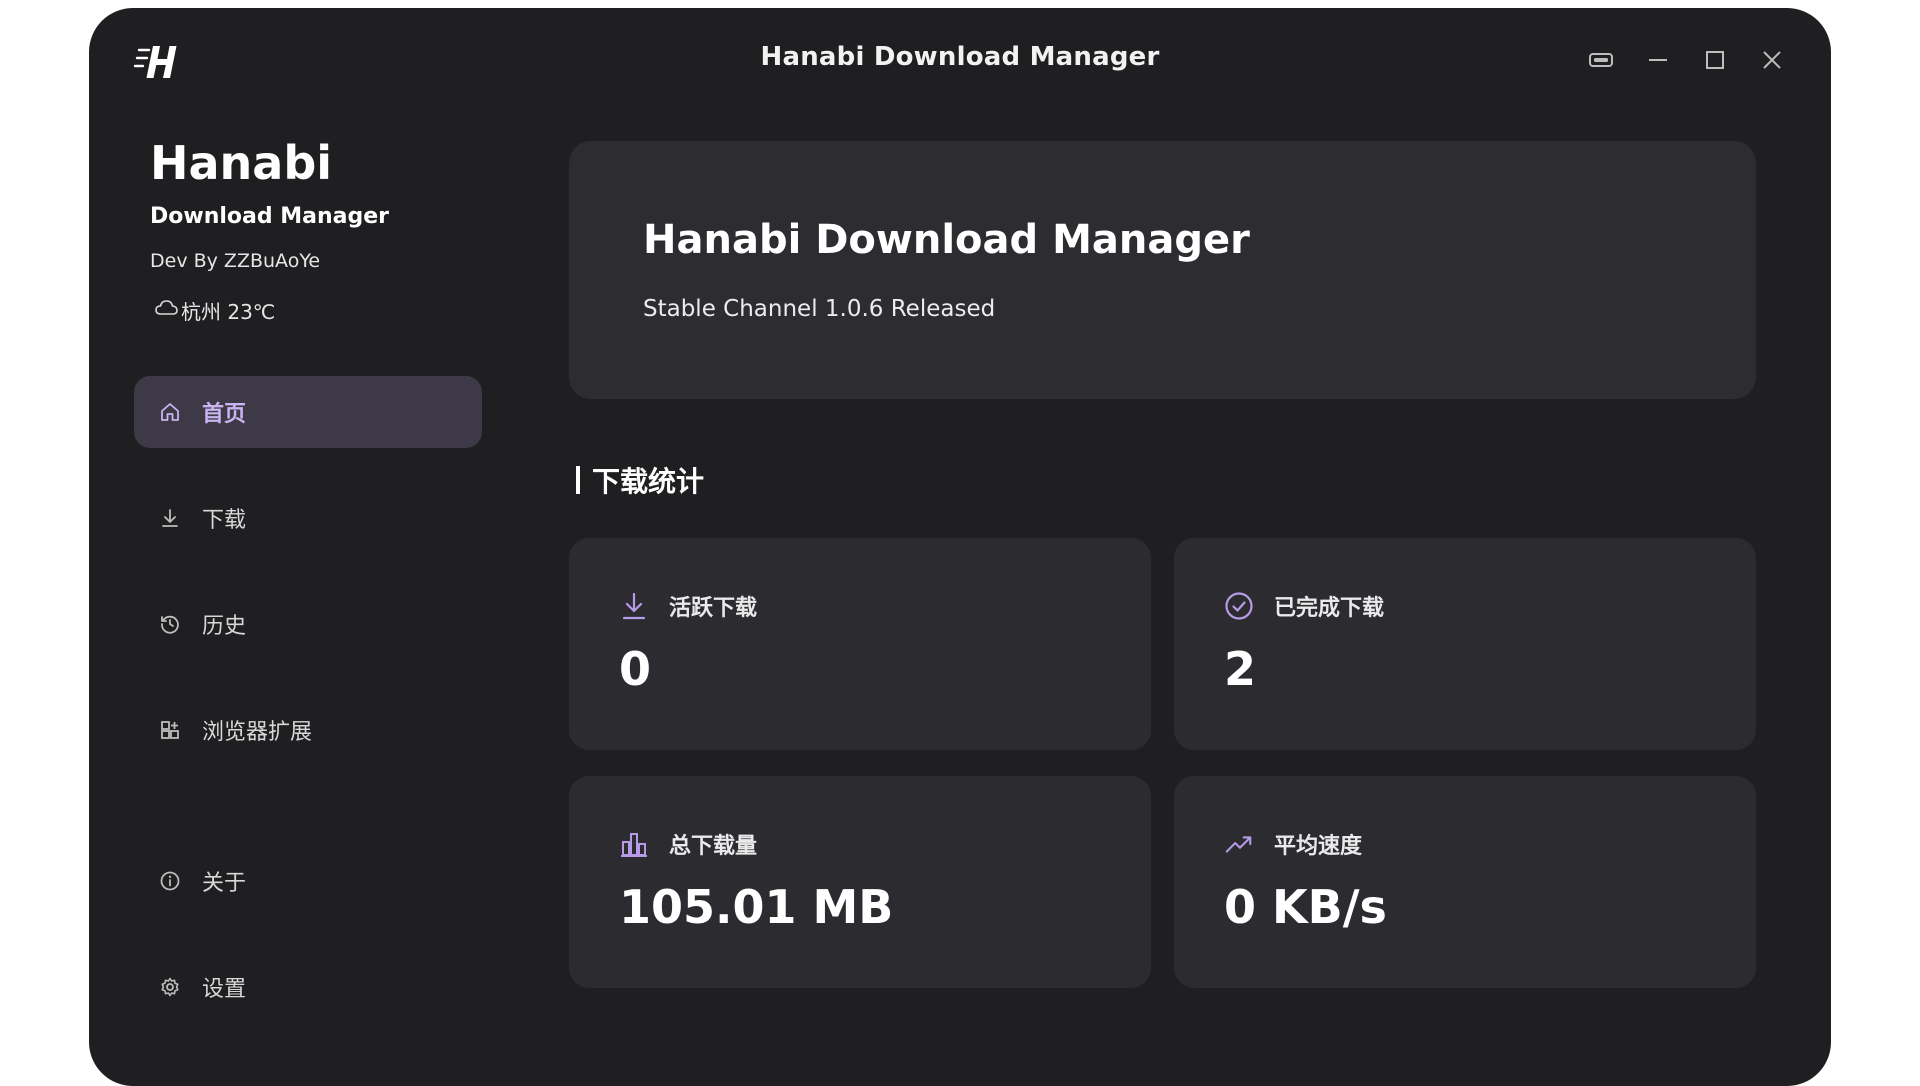 The image size is (1920, 1086). I want to click on section-title-text: 下载统计, so click(648, 481).